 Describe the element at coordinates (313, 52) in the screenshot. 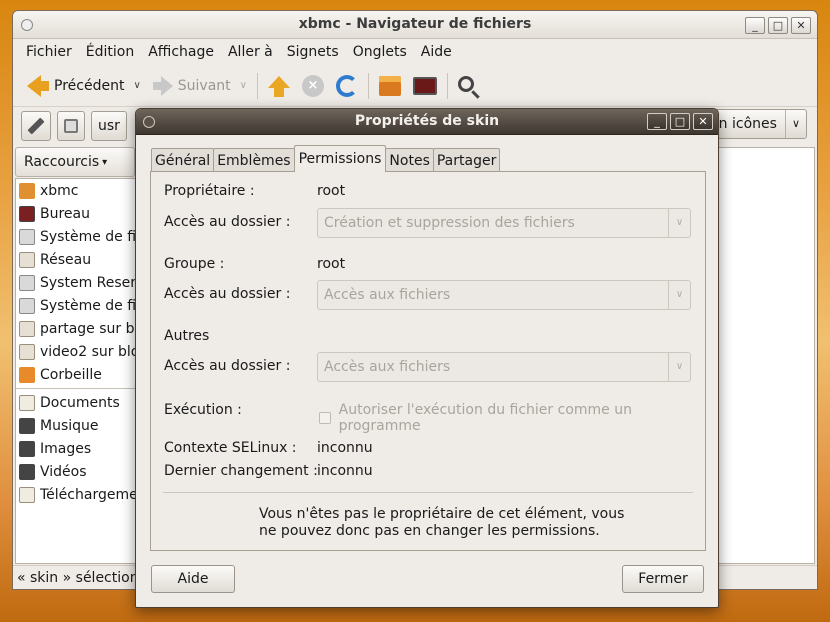

I see `menu-signets: Signets` at that location.